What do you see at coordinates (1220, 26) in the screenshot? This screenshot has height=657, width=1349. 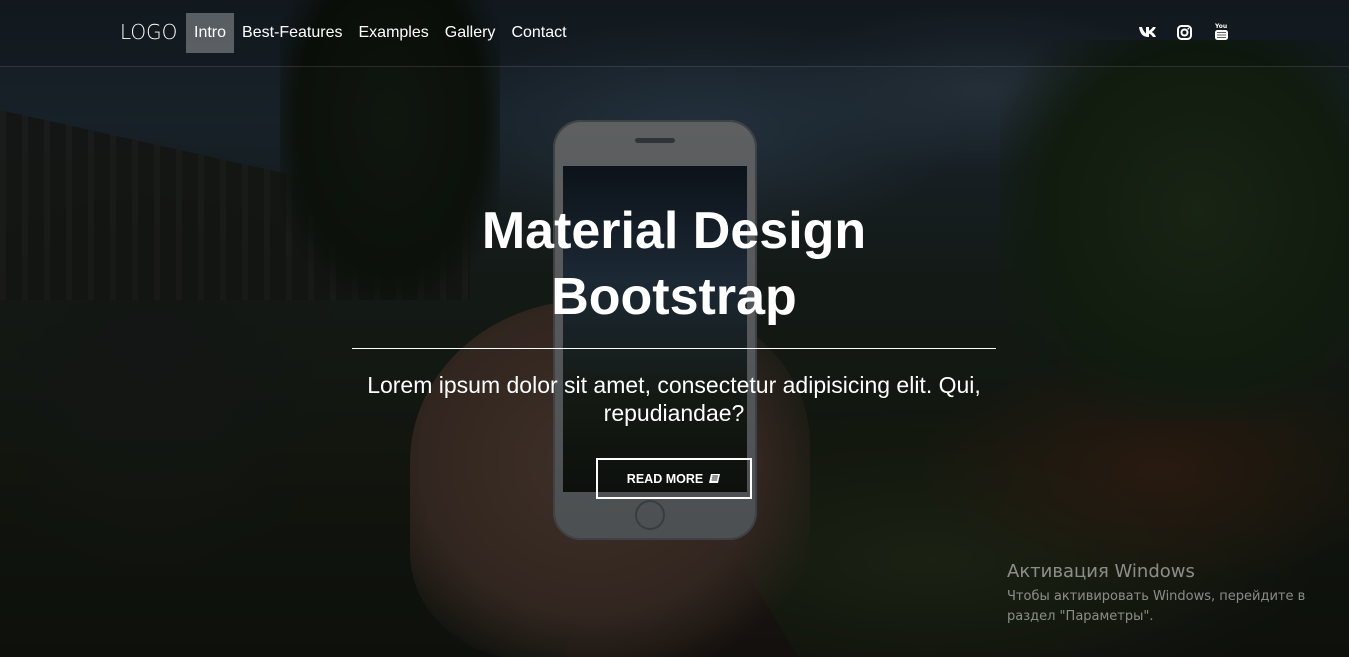 I see `svg-text: You` at bounding box center [1220, 26].